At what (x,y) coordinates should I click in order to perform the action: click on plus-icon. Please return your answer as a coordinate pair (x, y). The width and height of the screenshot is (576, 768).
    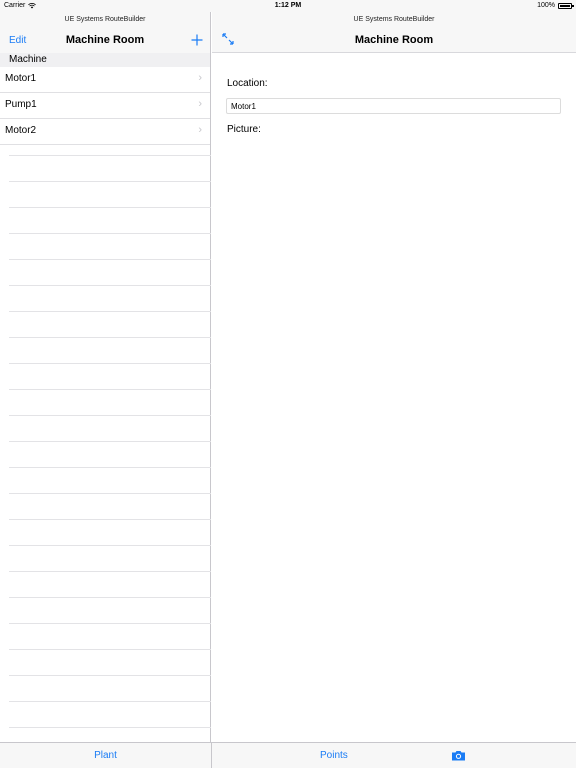
    Looking at the image, I should click on (197, 40).